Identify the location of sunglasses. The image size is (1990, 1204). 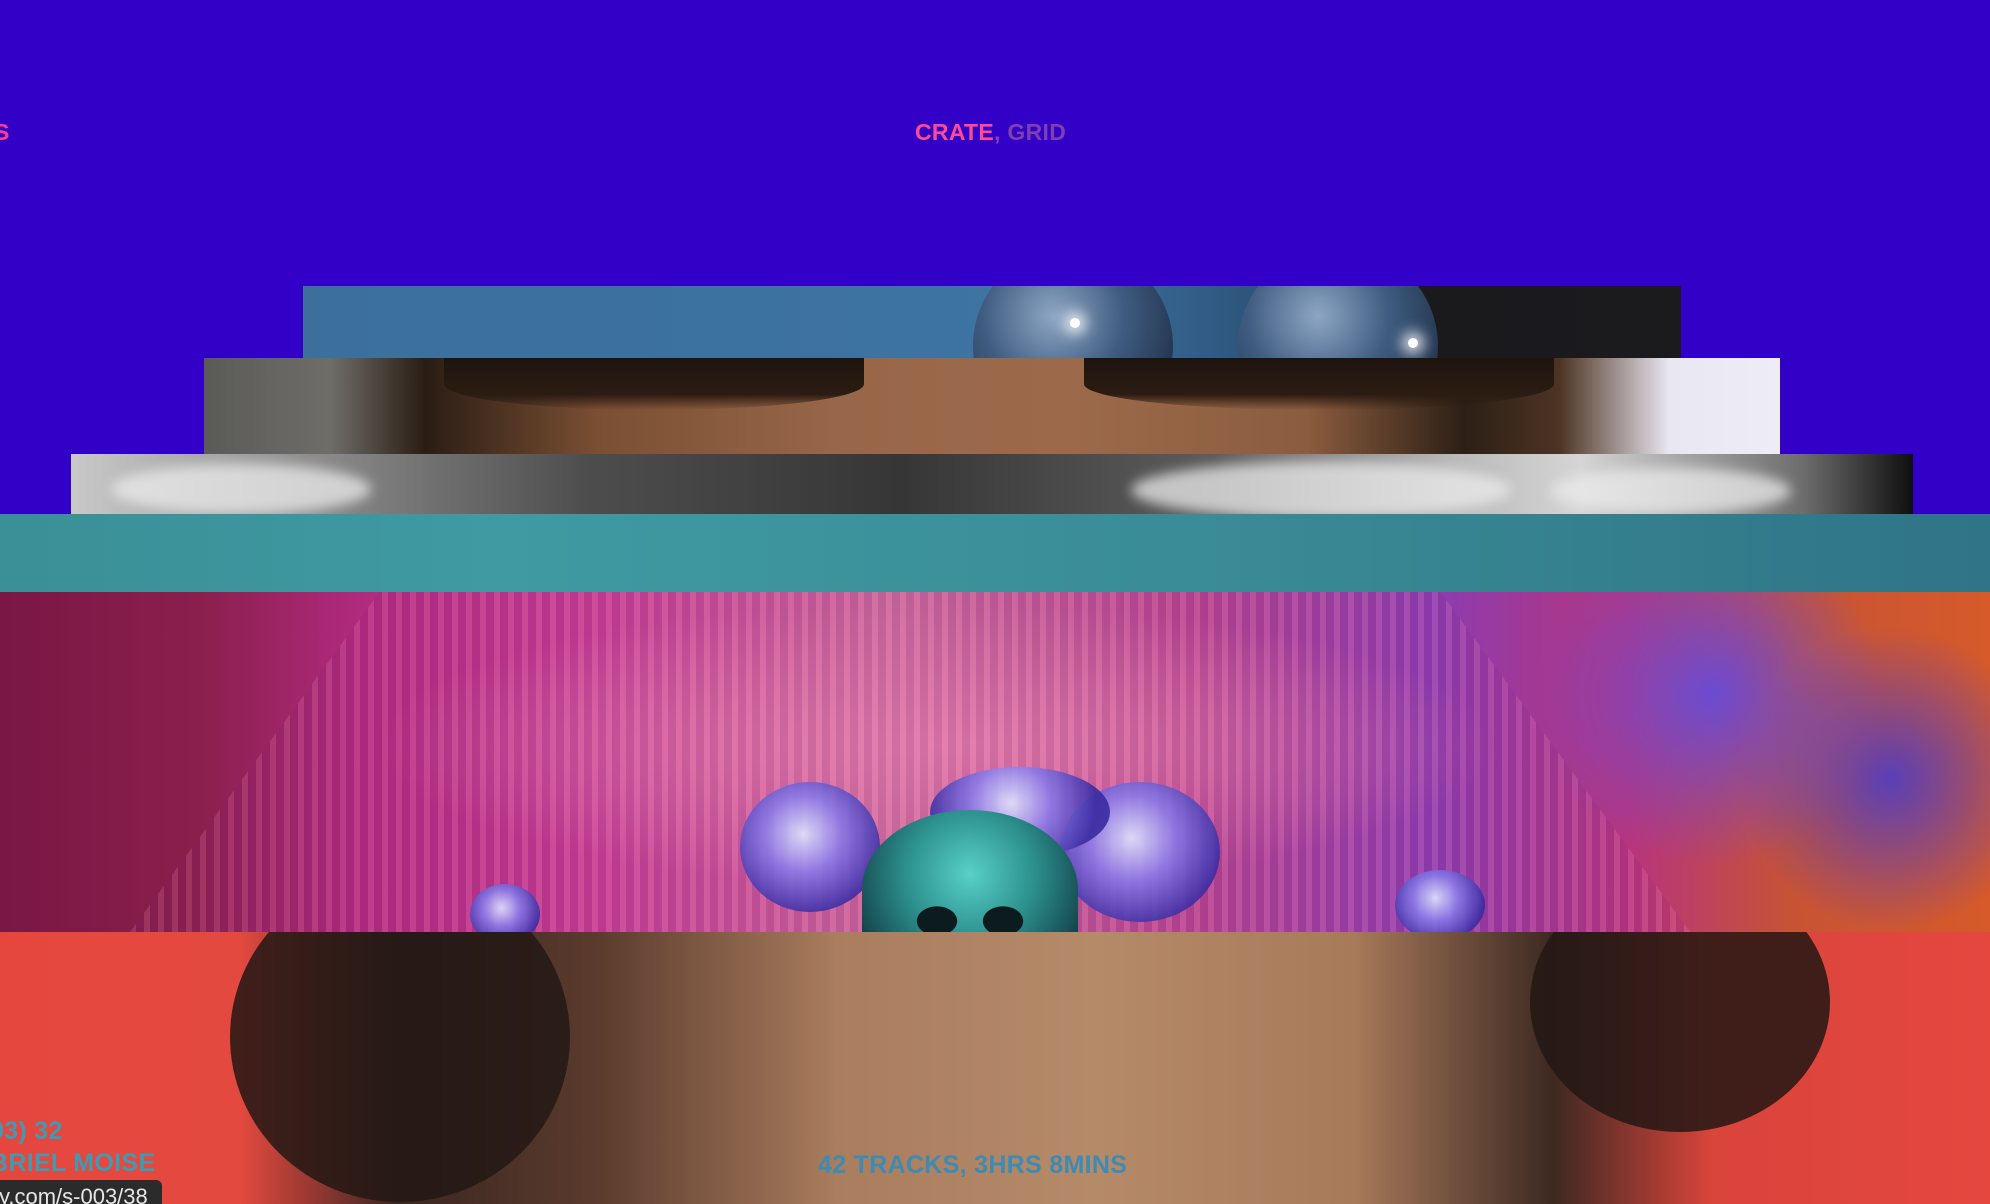
(970, 914).